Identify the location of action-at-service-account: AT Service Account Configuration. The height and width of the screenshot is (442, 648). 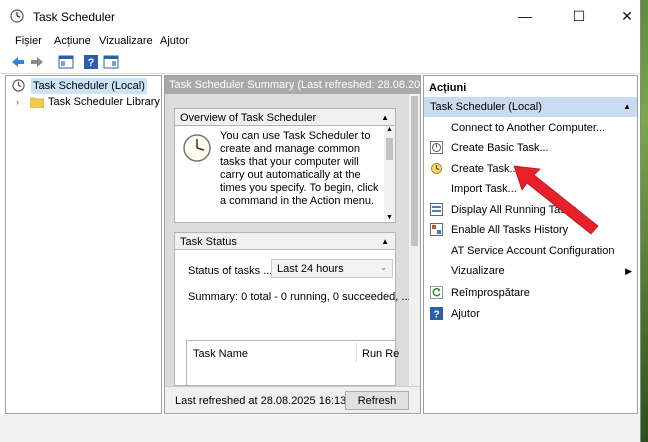
(530, 251).